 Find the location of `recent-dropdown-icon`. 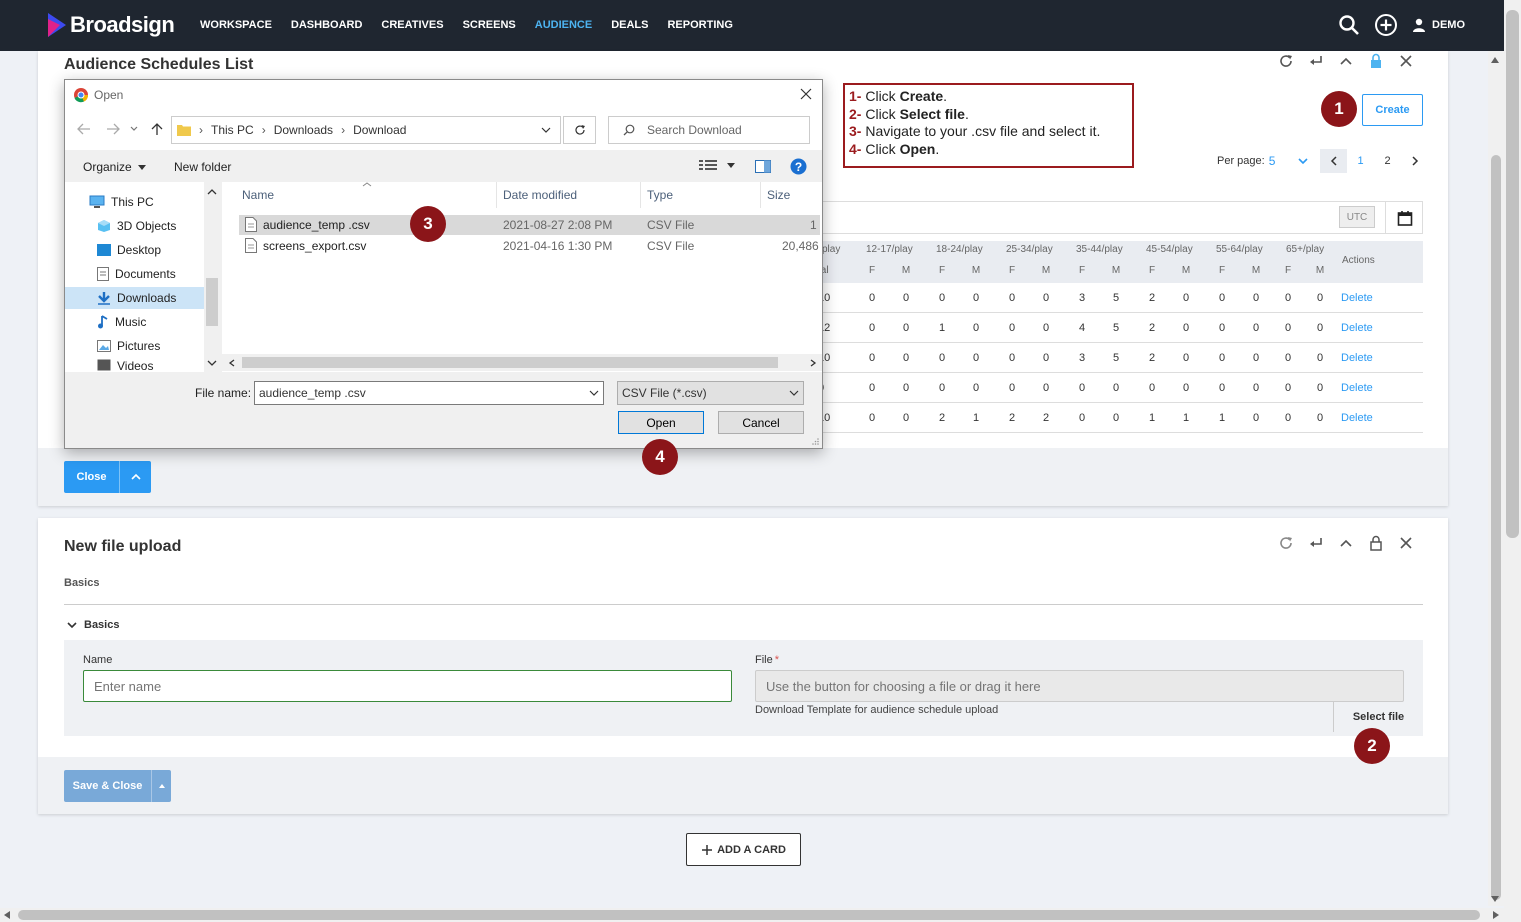

recent-dropdown-icon is located at coordinates (134, 129).